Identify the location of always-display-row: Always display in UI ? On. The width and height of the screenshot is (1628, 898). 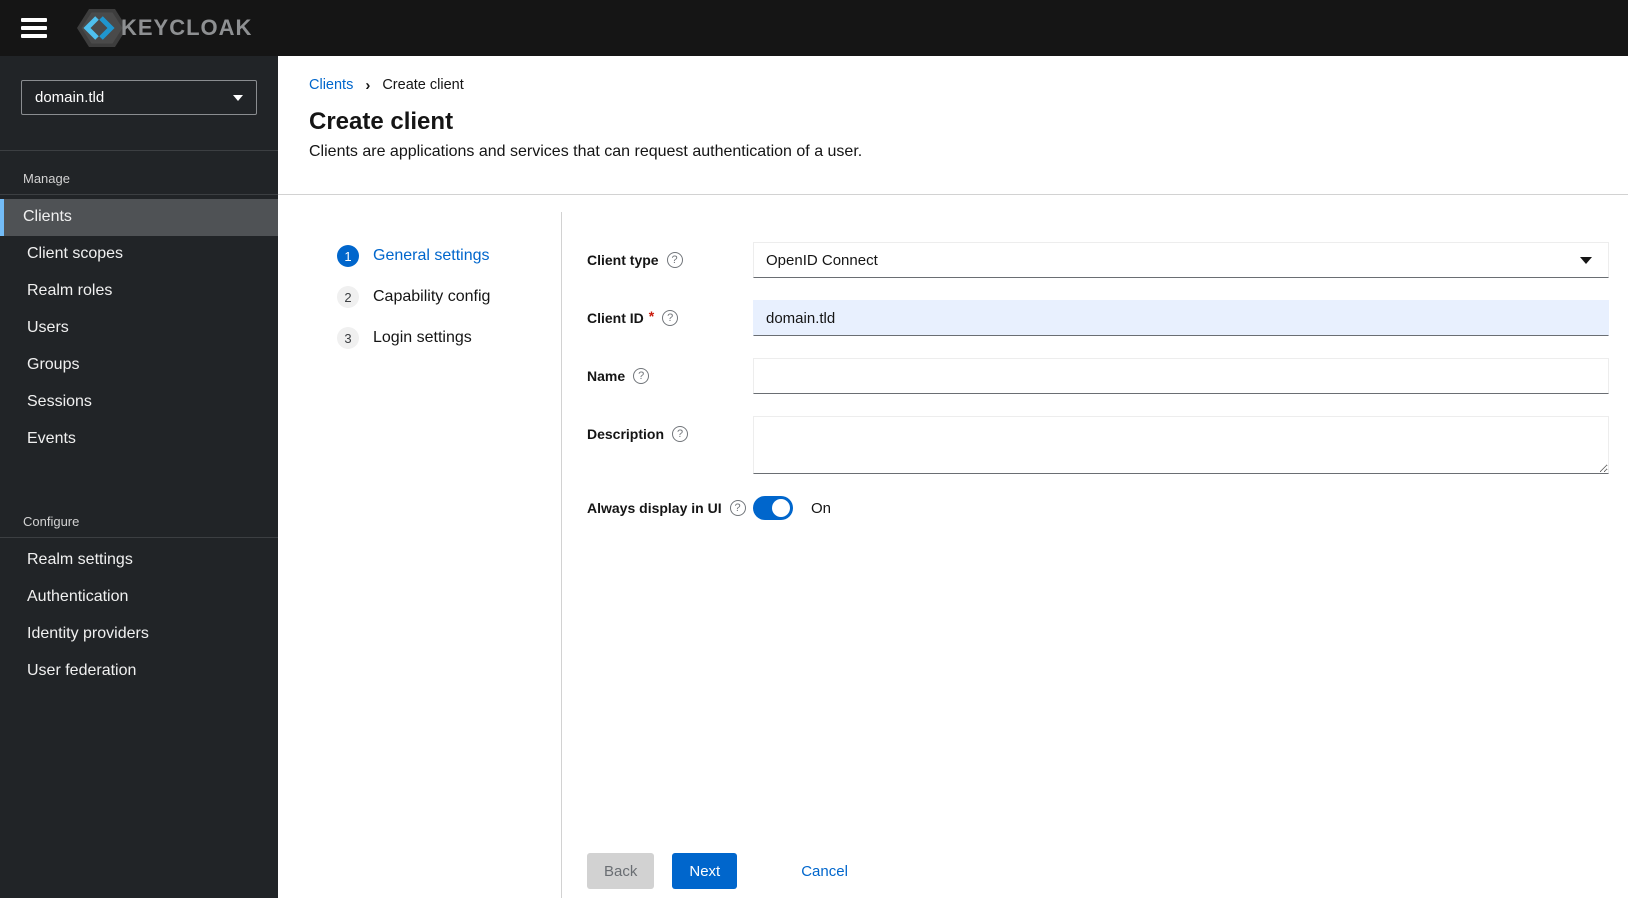
(1098, 508).